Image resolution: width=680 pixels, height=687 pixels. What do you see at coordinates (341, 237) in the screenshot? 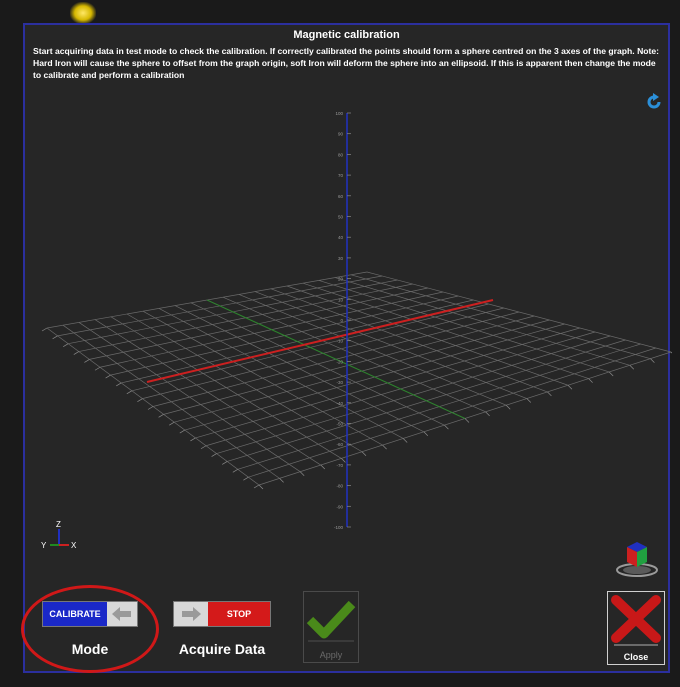
I see `z-tick-label: 40` at bounding box center [341, 237].